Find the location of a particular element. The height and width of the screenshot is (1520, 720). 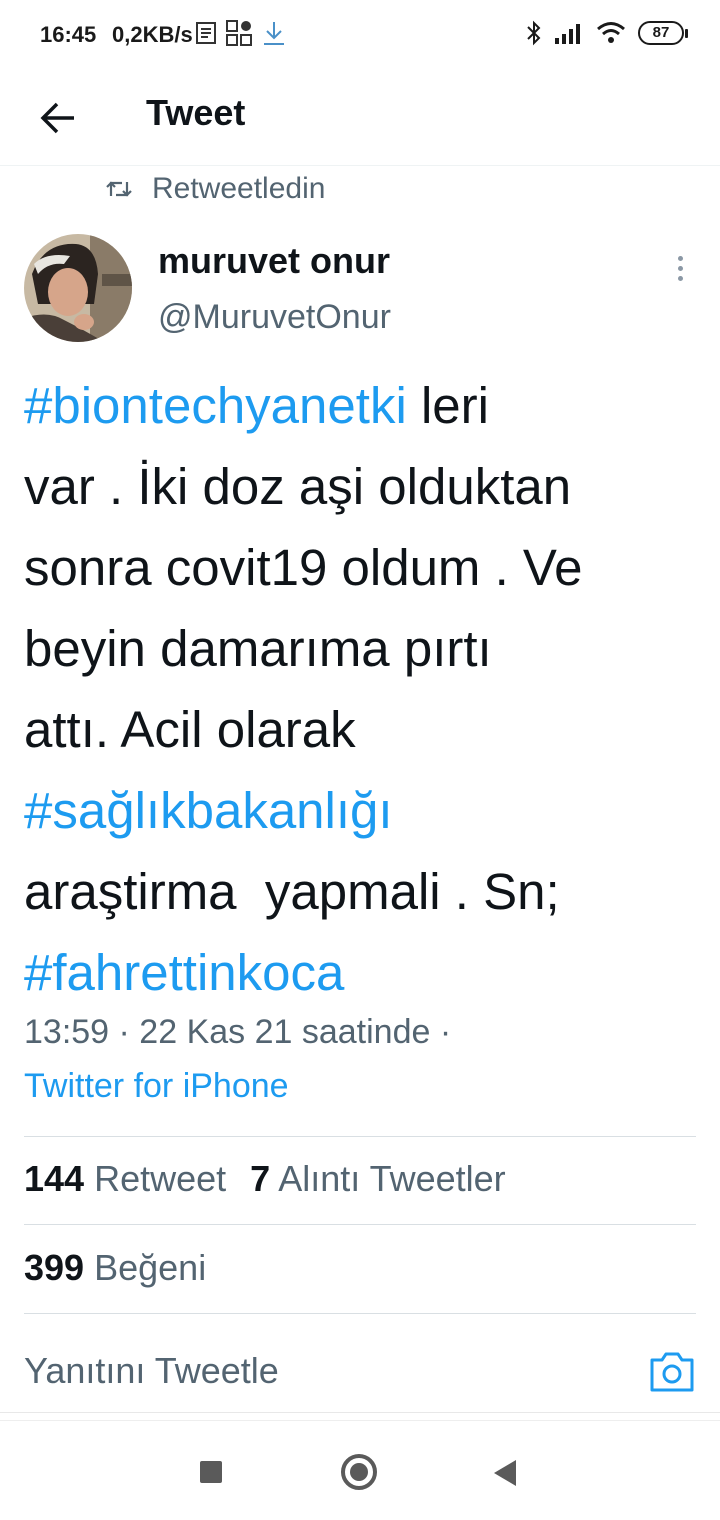

hashtag-link: #fahrettinkoca is located at coordinates (184, 972).